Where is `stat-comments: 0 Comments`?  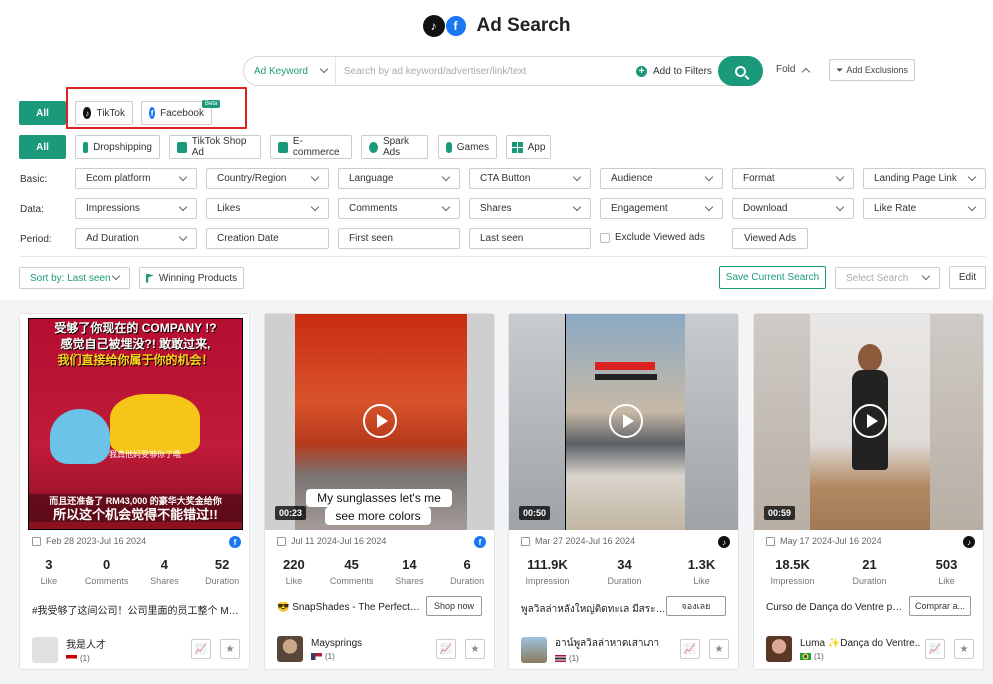
stat-comments: 0 Comments is located at coordinates (107, 571).